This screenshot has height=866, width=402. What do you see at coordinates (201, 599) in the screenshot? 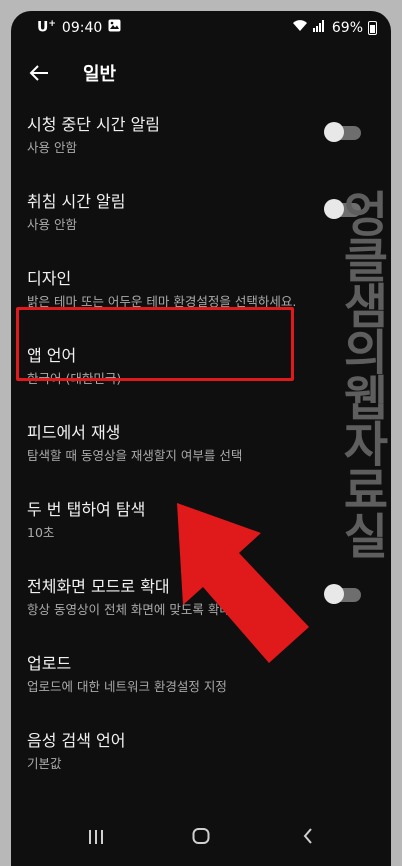
I see `setting-zoom-fill-screen: 전체화면 모드로 확대 항상 동영상이 전체 화면에 맞도록 확대` at bounding box center [201, 599].